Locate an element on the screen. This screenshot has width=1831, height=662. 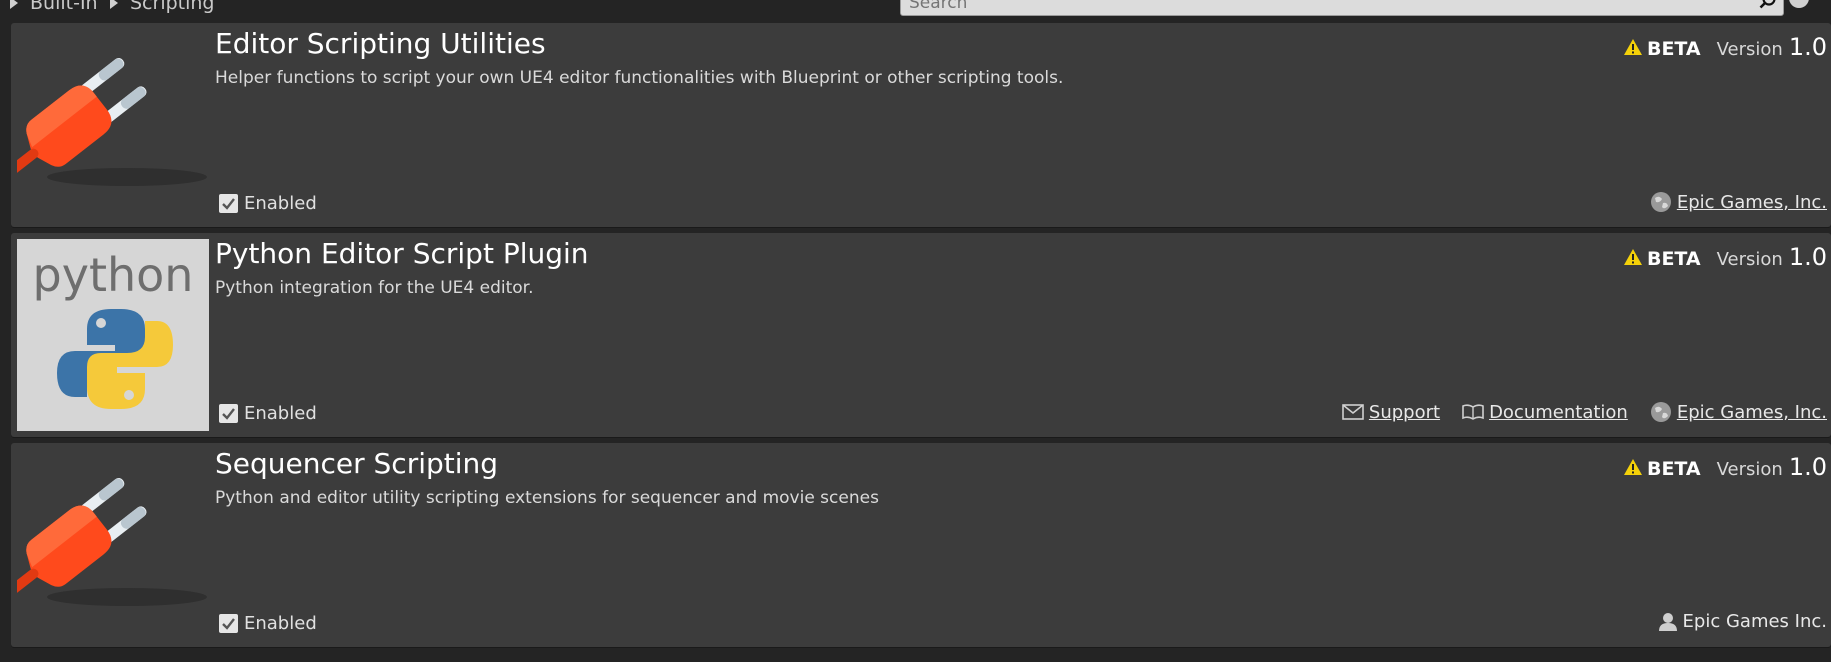
search-box is located at coordinates (1342, 8).